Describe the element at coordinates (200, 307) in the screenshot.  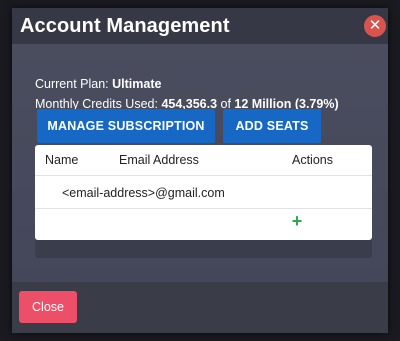
I see `modal-footer: Close` at that location.